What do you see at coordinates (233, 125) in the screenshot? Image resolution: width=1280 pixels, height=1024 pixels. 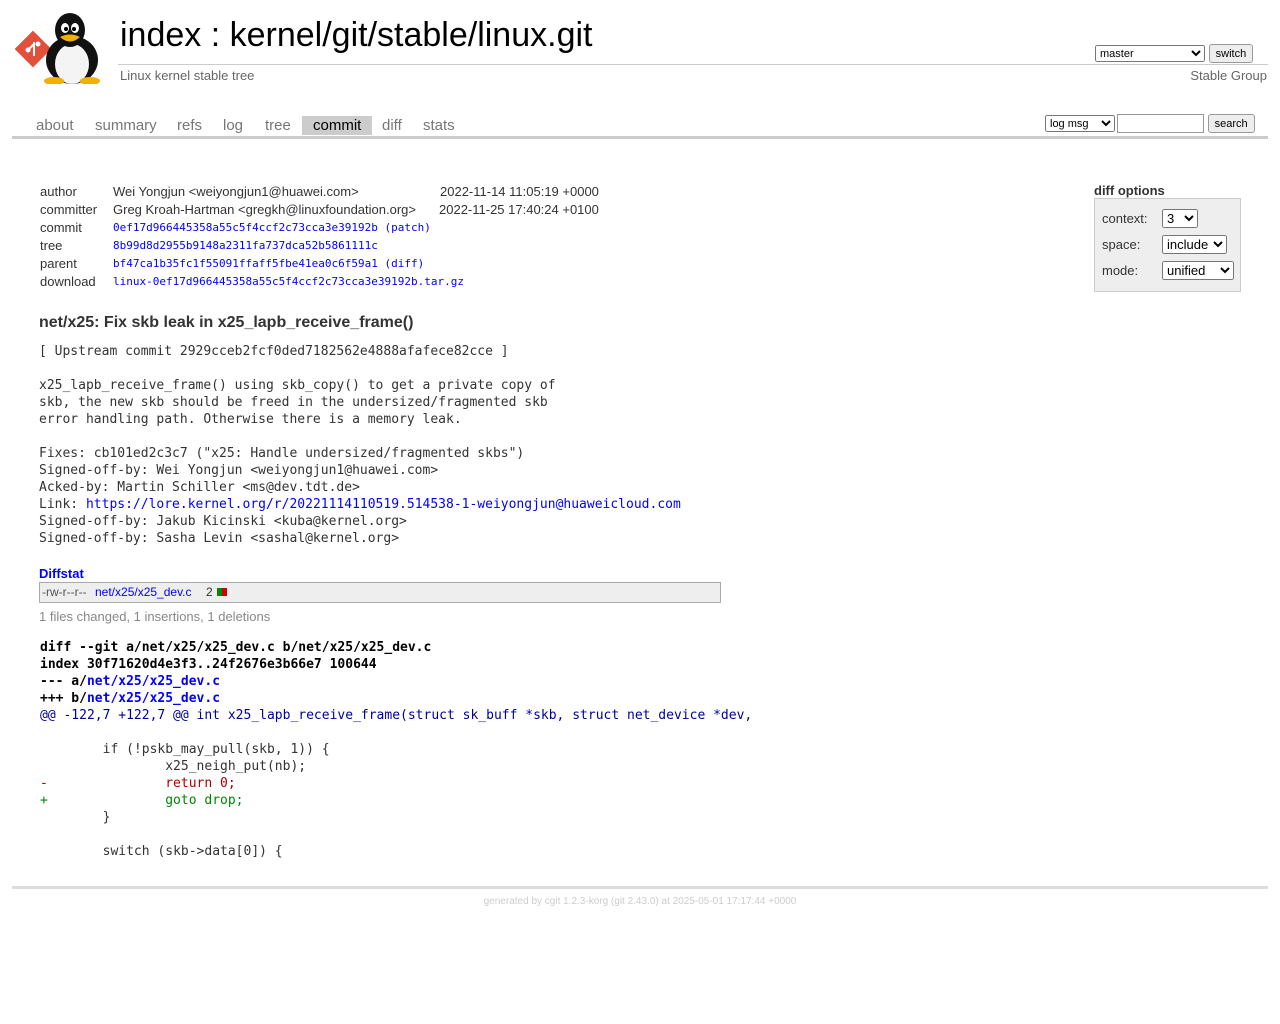 I see `tab-log: log` at bounding box center [233, 125].